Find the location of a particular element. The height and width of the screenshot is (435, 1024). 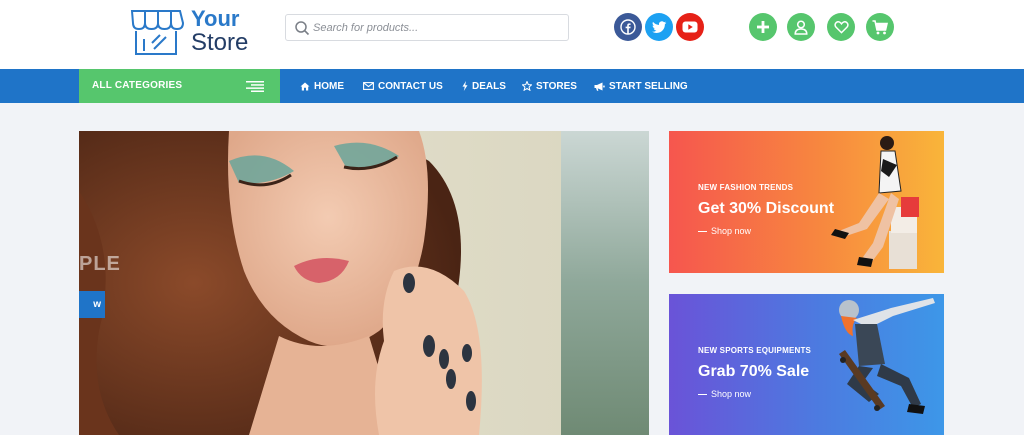

cart-button is located at coordinates (880, 27).